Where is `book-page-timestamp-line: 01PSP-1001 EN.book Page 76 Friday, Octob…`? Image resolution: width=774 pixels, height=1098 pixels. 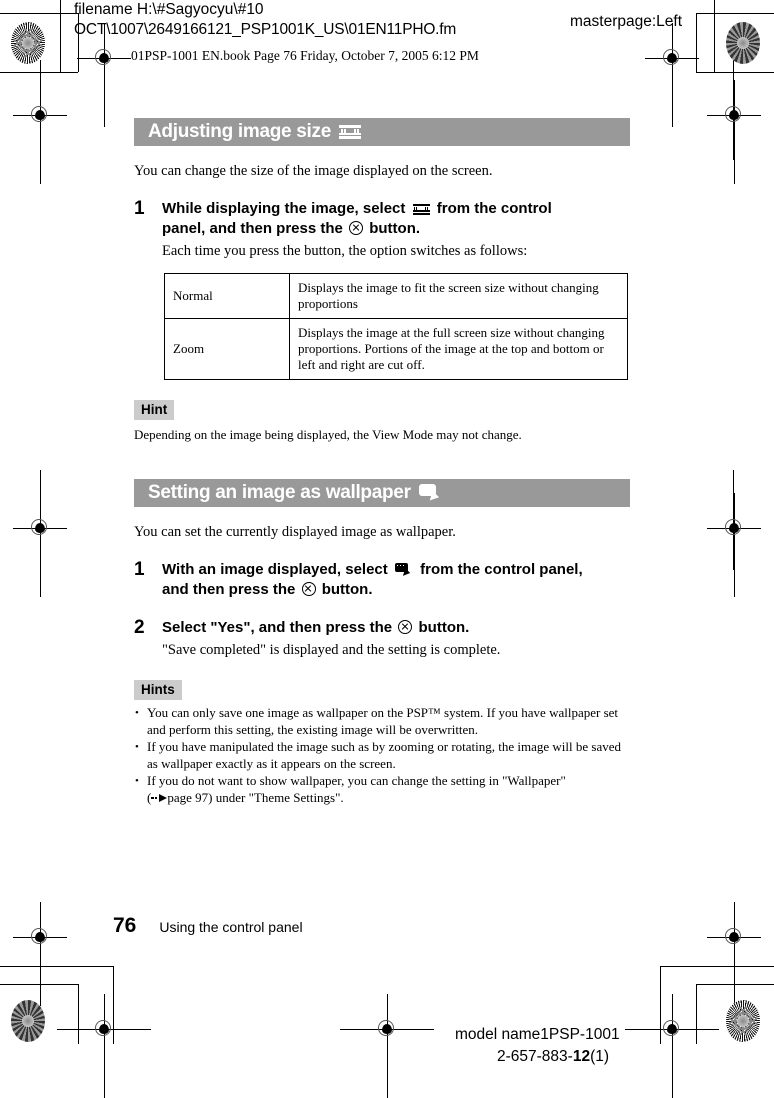
book-page-timestamp-line: 01PSP-1001 EN.book Page 76 Friday, Octob… is located at coordinates (305, 55).